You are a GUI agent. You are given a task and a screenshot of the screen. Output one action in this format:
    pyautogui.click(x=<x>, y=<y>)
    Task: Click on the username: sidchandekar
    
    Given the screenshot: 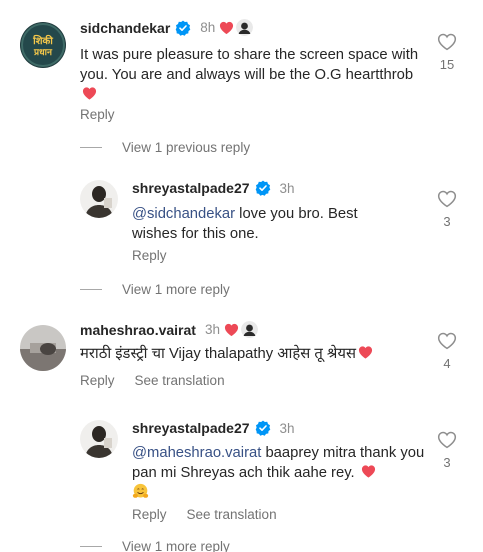 What is the action you would take?
    pyautogui.click(x=125, y=28)
    